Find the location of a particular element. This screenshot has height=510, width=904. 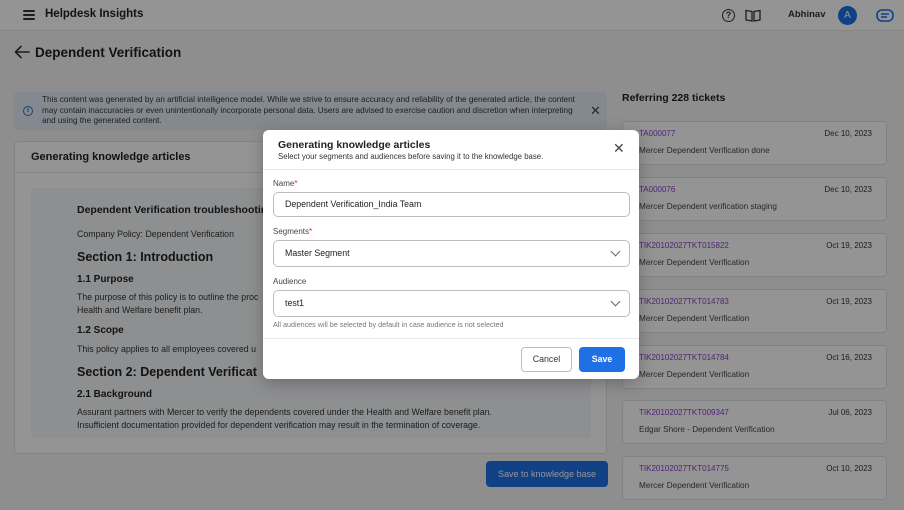

name-input: Dependent Verification_India Team is located at coordinates (451, 204).